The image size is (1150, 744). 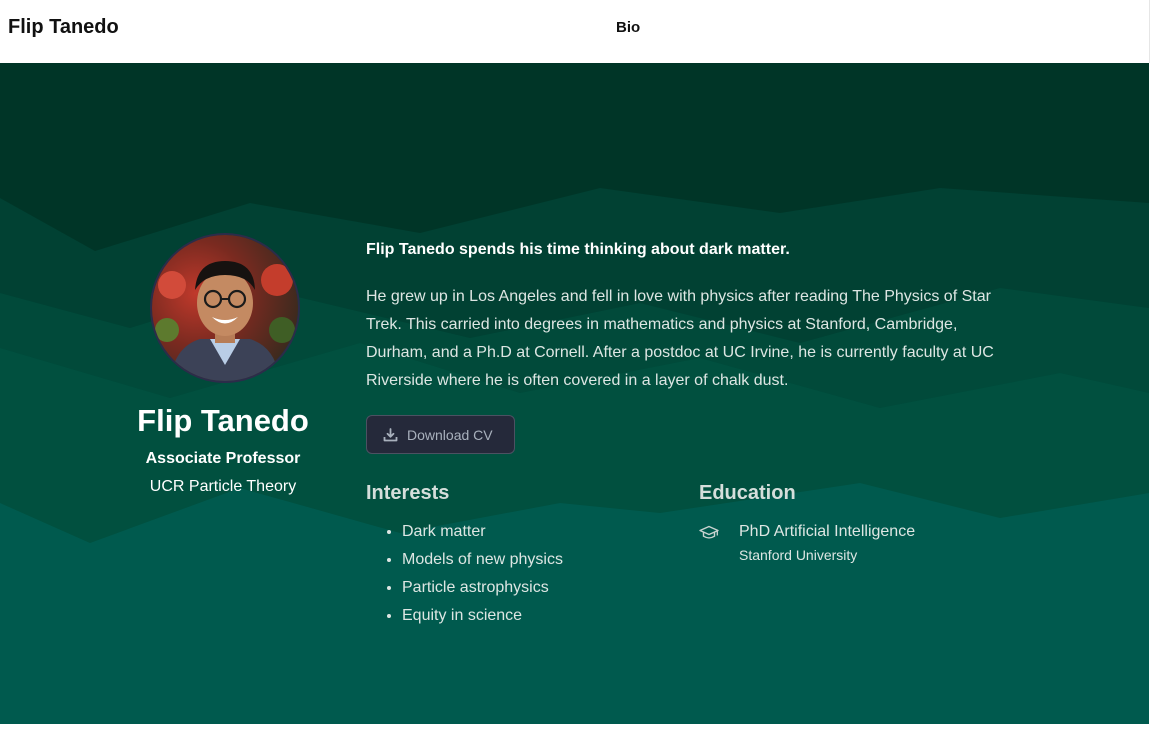 What do you see at coordinates (482, 588) in the screenshot?
I see `interest-item: Particle astrophysics` at bounding box center [482, 588].